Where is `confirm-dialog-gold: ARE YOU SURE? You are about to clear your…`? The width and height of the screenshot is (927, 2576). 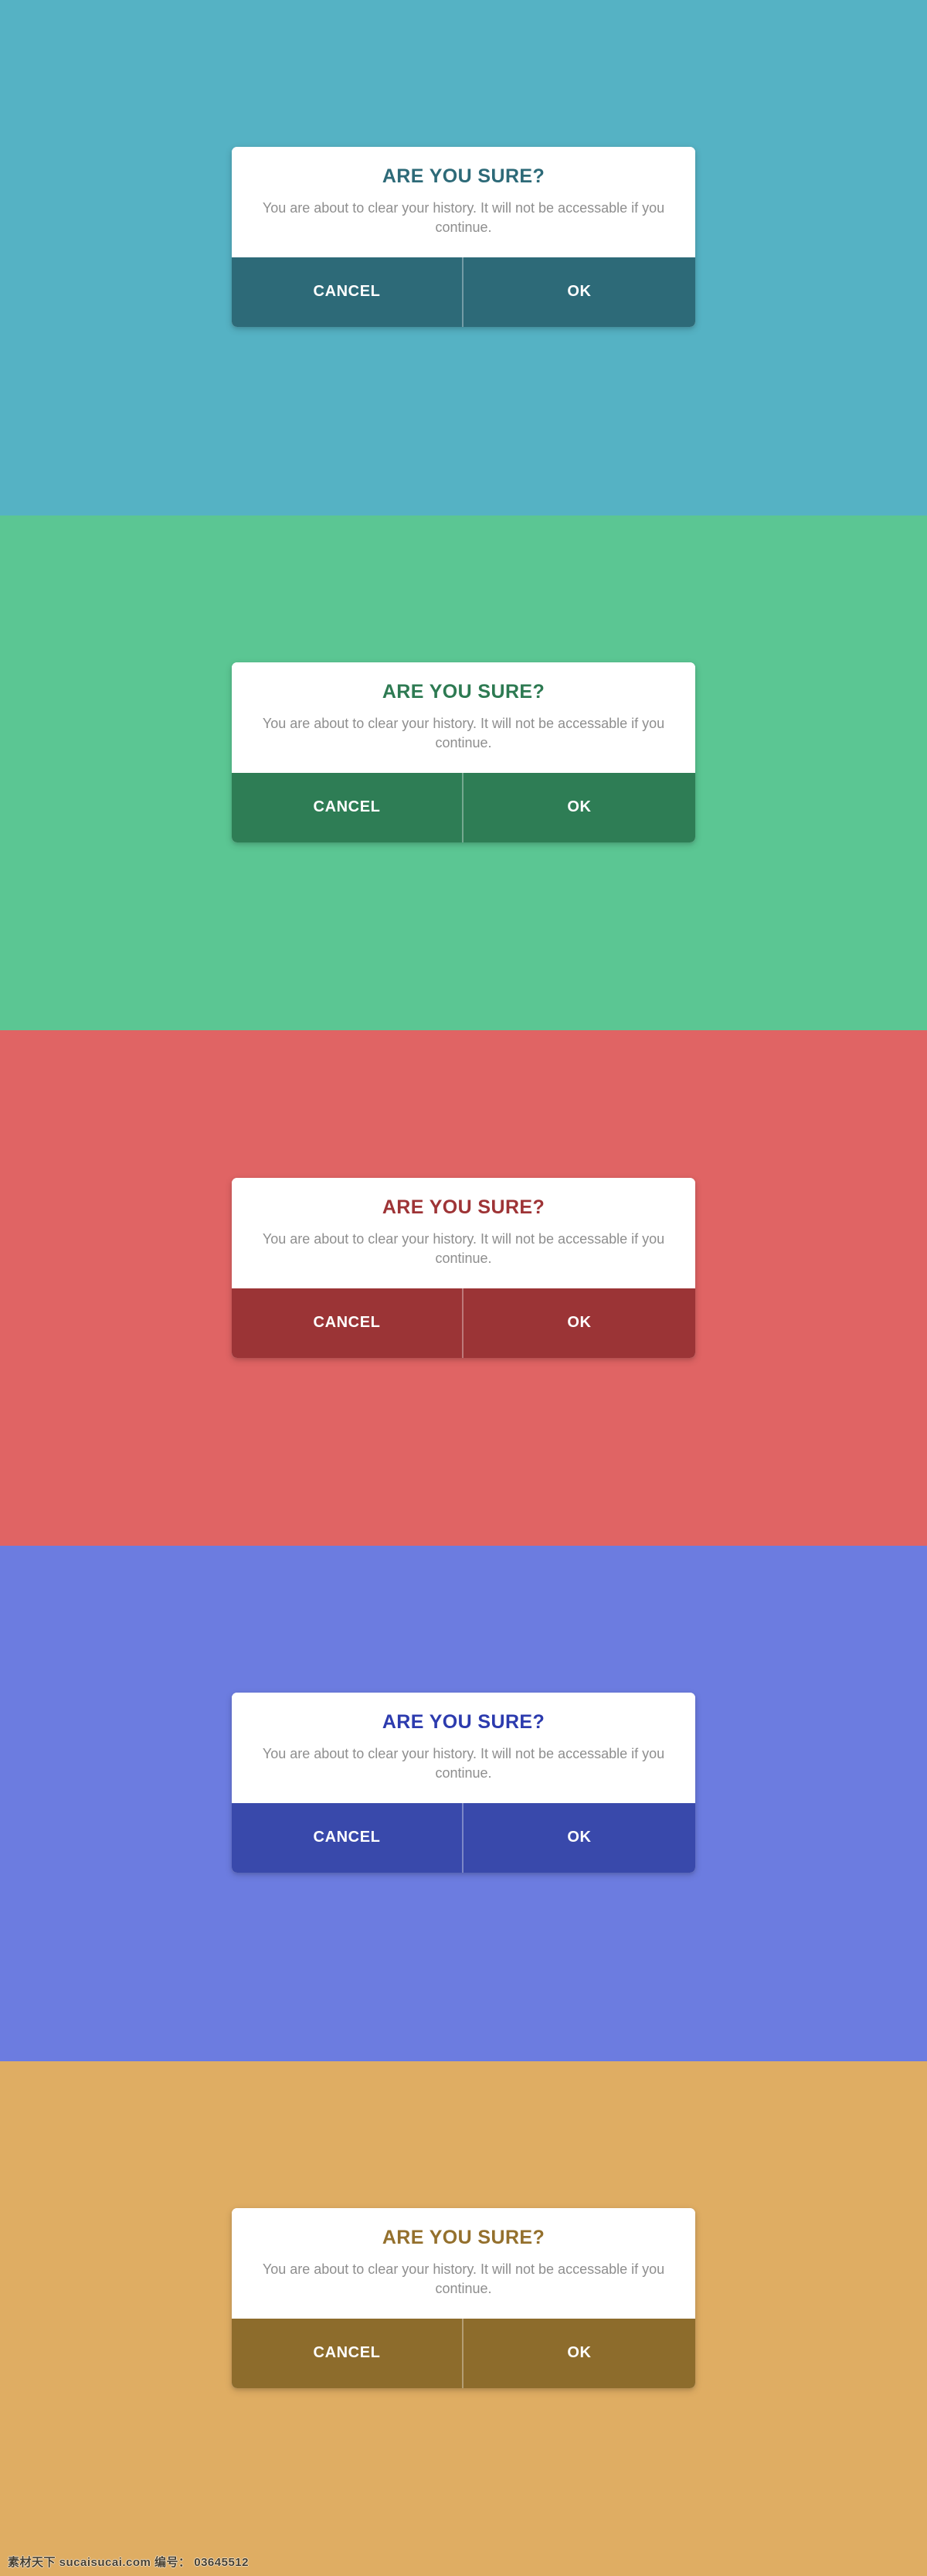
confirm-dialog-gold: ARE YOU SURE? You are about to clear your… is located at coordinates (463, 2298).